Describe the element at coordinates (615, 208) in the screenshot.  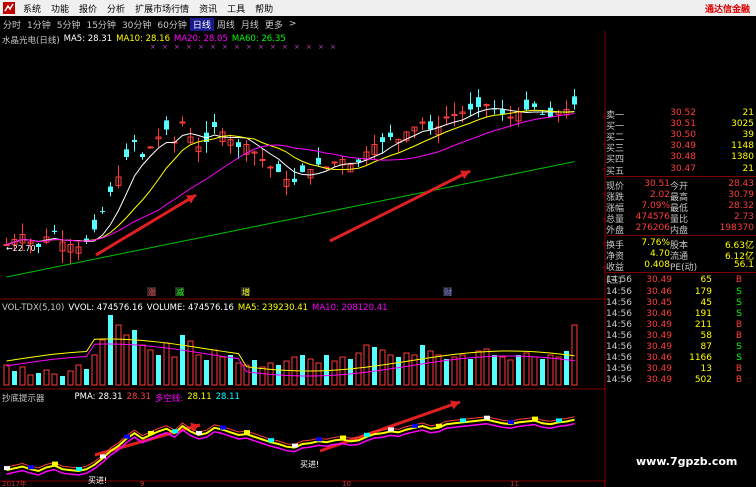
I see `stat-label: 涨幅` at that location.